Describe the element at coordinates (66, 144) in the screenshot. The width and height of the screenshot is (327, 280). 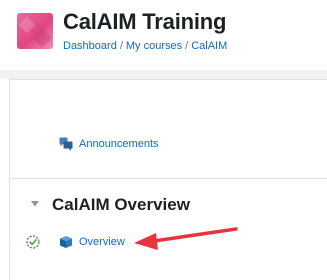
I see `forum-icon` at that location.